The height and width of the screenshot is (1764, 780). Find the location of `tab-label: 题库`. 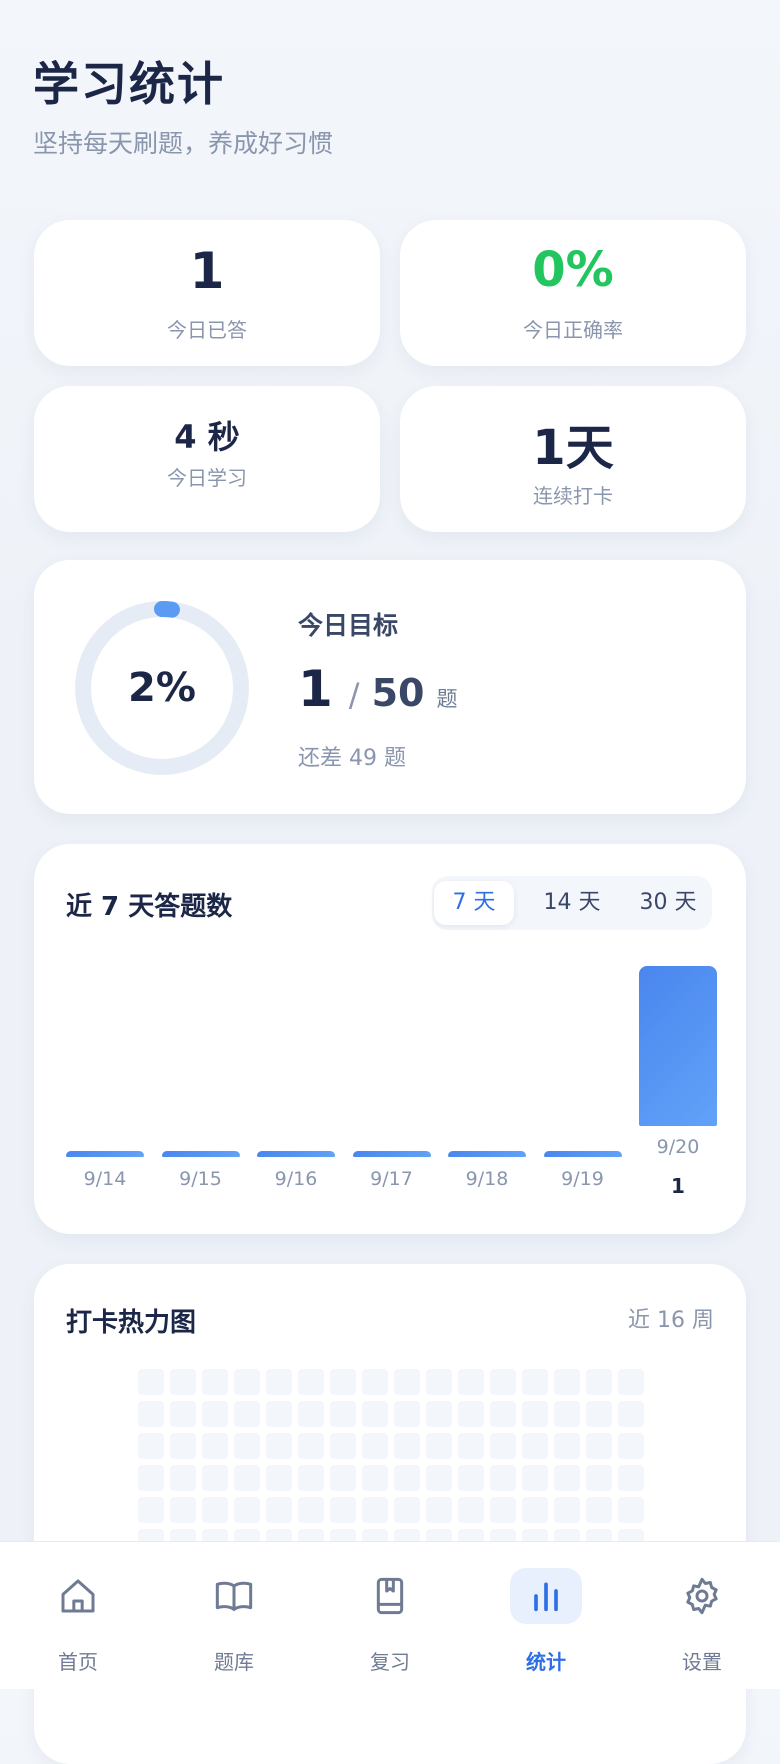

tab-label: 题库 is located at coordinates (234, 1662).